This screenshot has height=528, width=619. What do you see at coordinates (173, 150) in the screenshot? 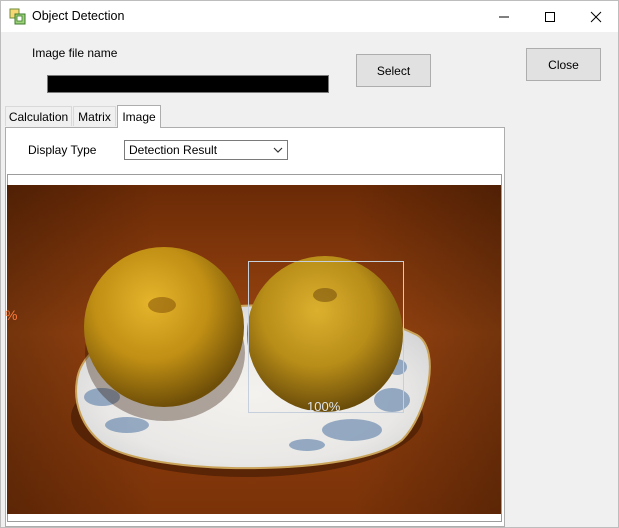
I see `display-type-value: Detection Result` at bounding box center [173, 150].